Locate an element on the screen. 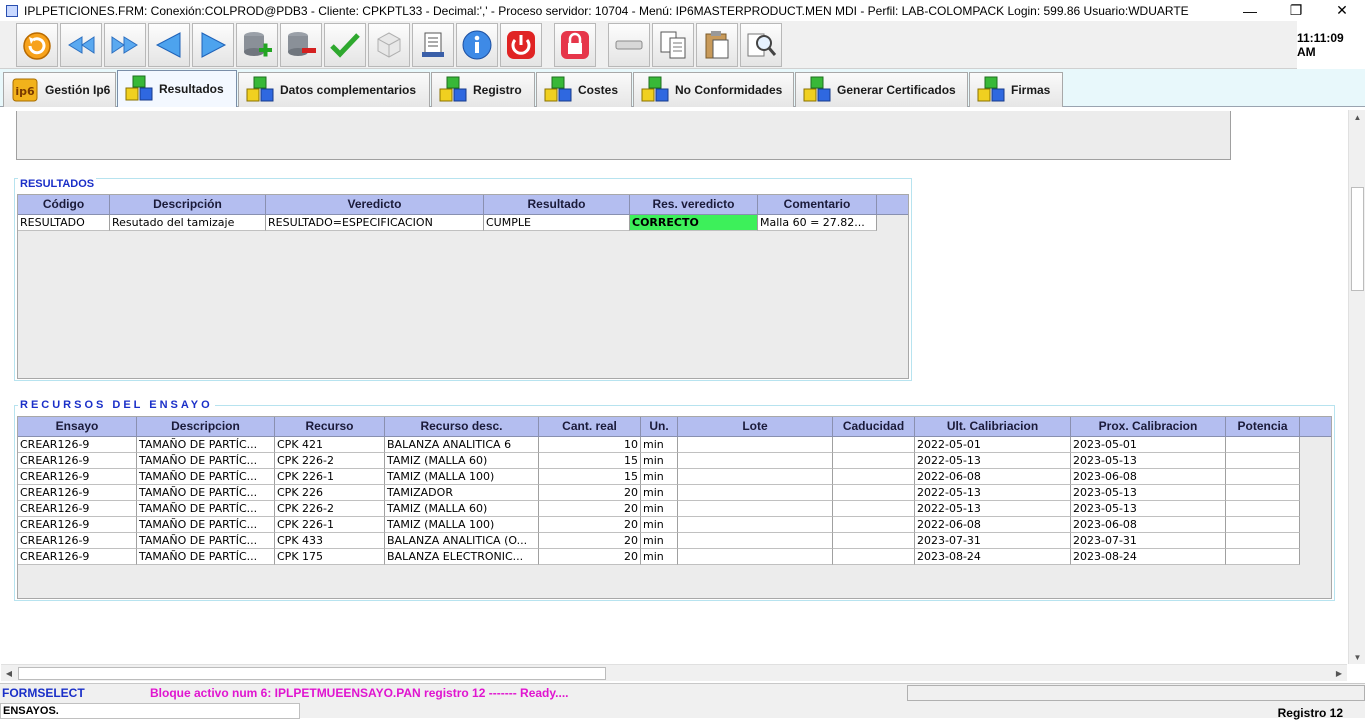 The height and width of the screenshot is (720, 1365). col-caducidad: Caducidad is located at coordinates (874, 427).